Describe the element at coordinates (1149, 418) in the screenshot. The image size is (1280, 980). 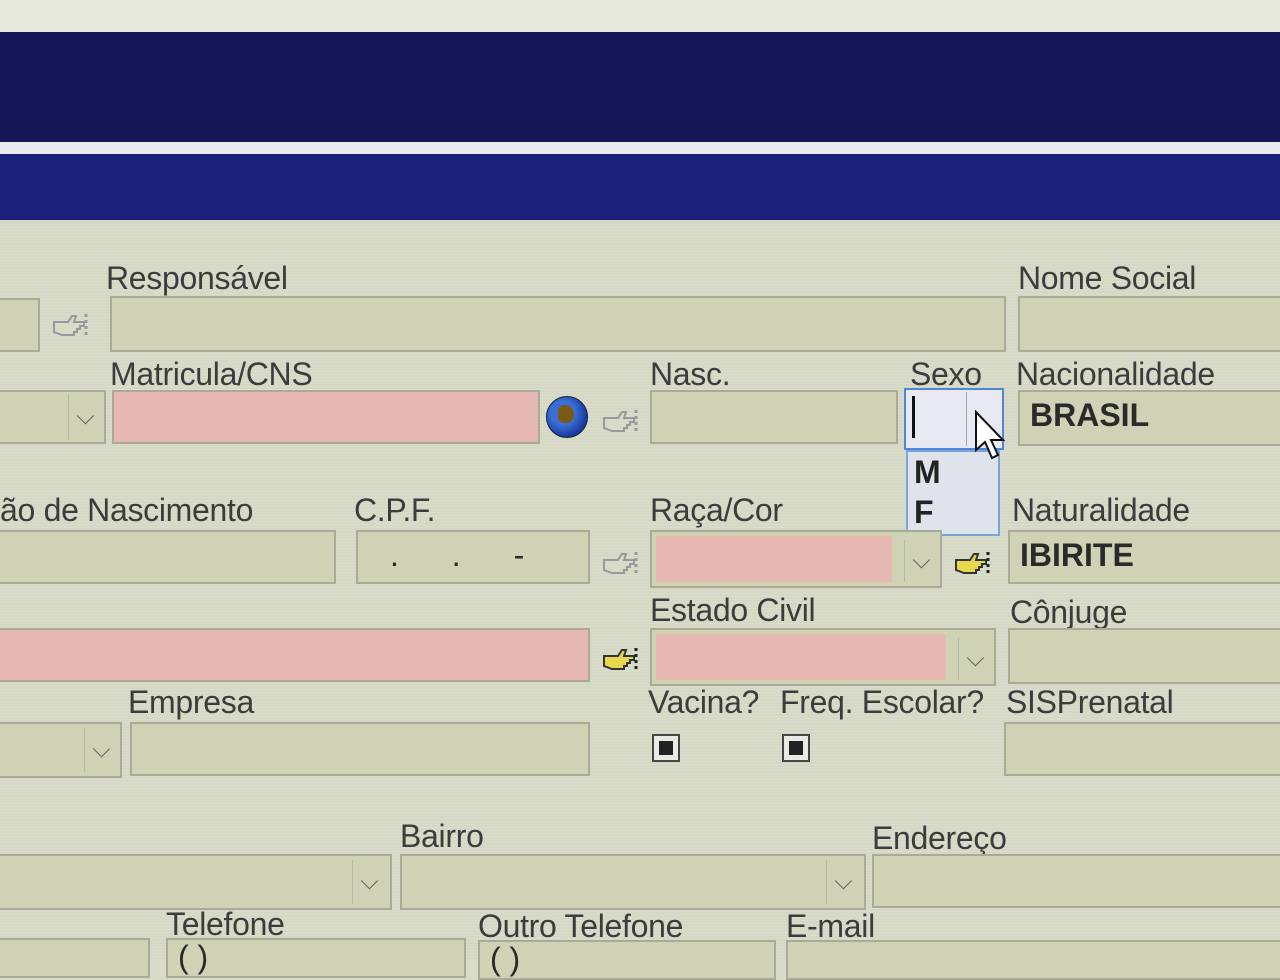
I see `nacionalidade-field: BRASIL` at that location.